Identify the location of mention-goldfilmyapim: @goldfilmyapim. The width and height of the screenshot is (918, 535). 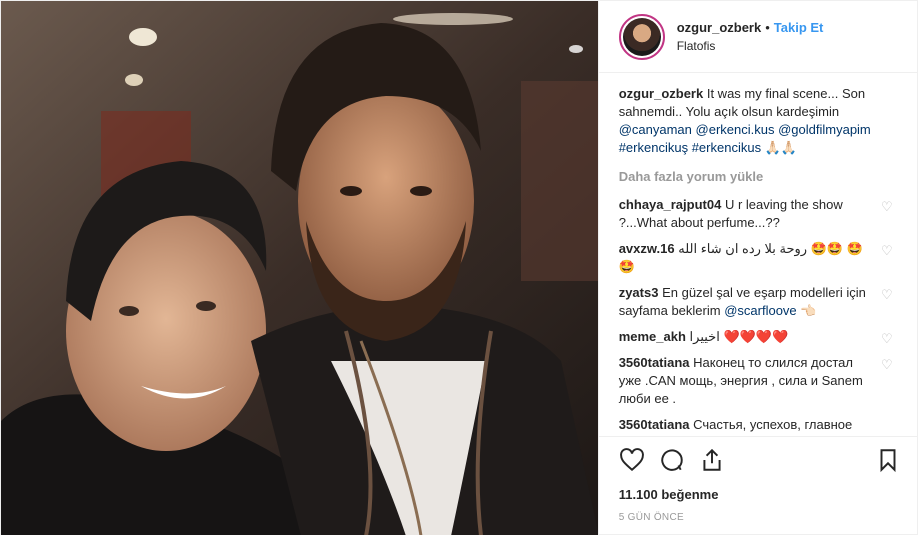
(824, 129).